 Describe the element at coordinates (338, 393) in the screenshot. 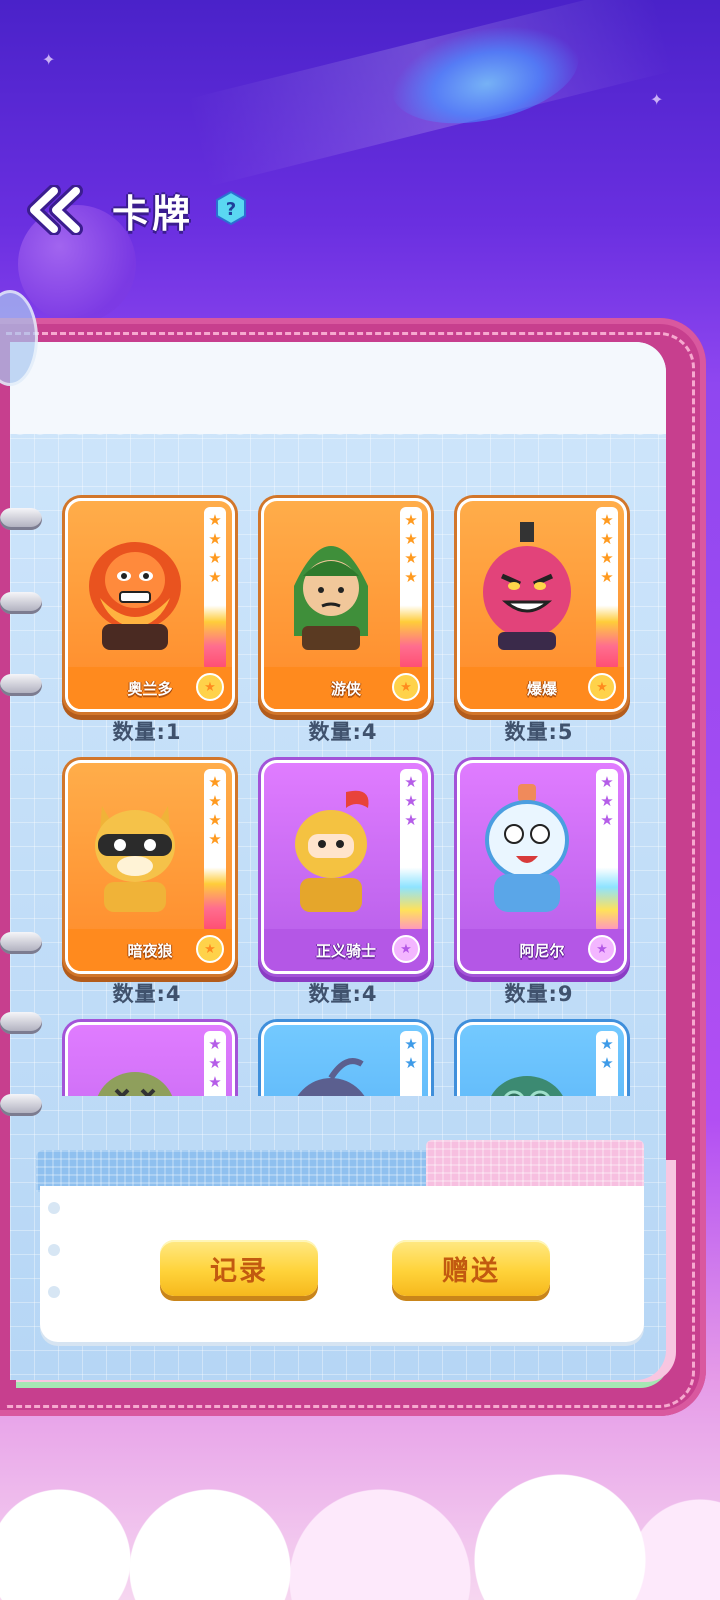

I see `page-header-strip` at that location.